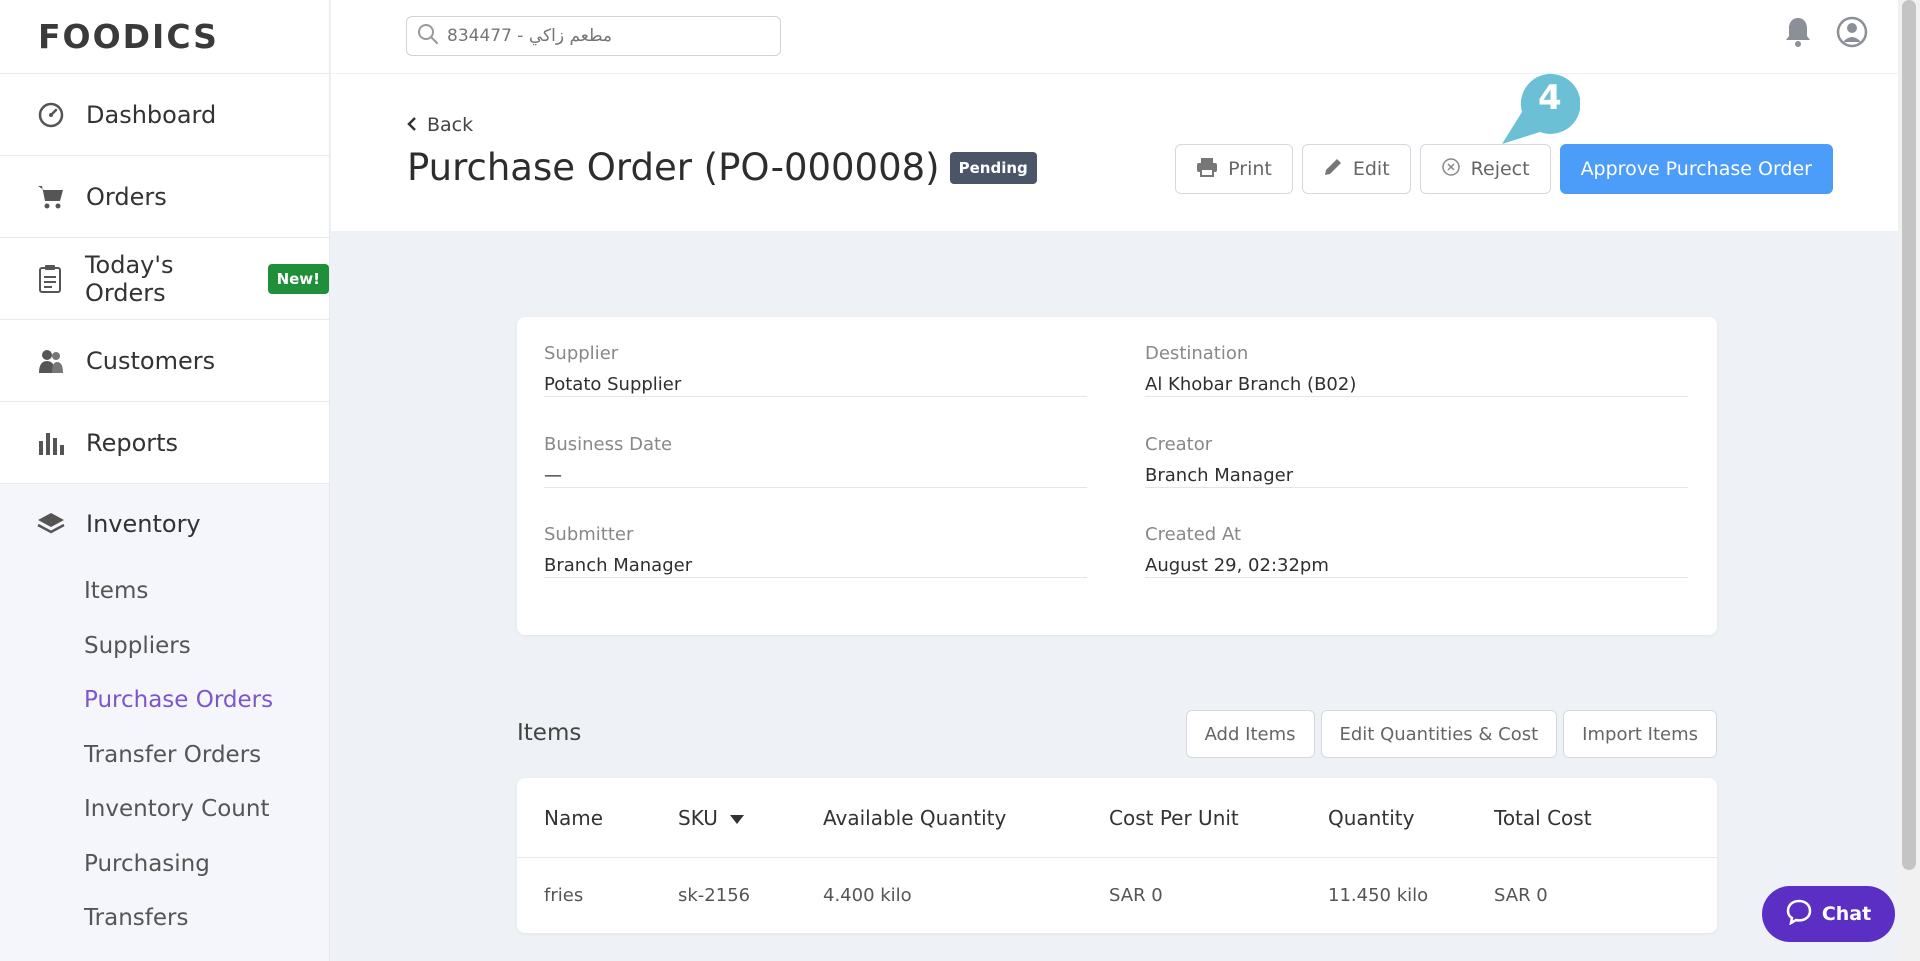 This screenshot has width=1920, height=961. I want to click on column-header-sku: SKU, so click(711, 818).